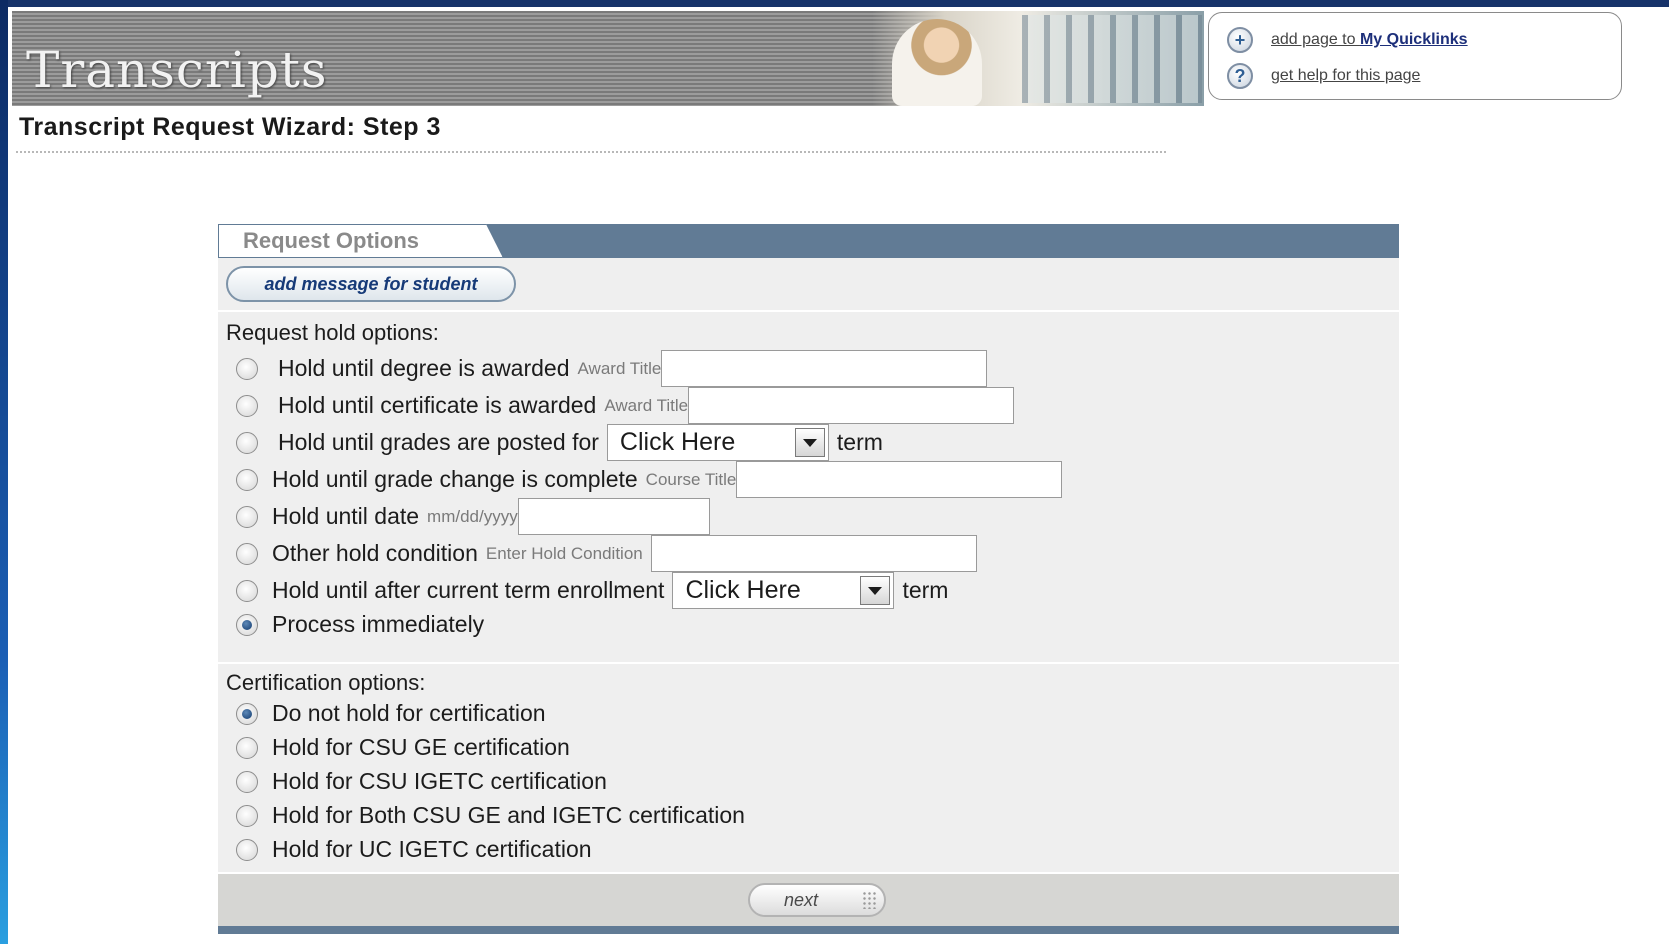 The height and width of the screenshot is (944, 1669). I want to click on message-section: add message for student, so click(808, 285).